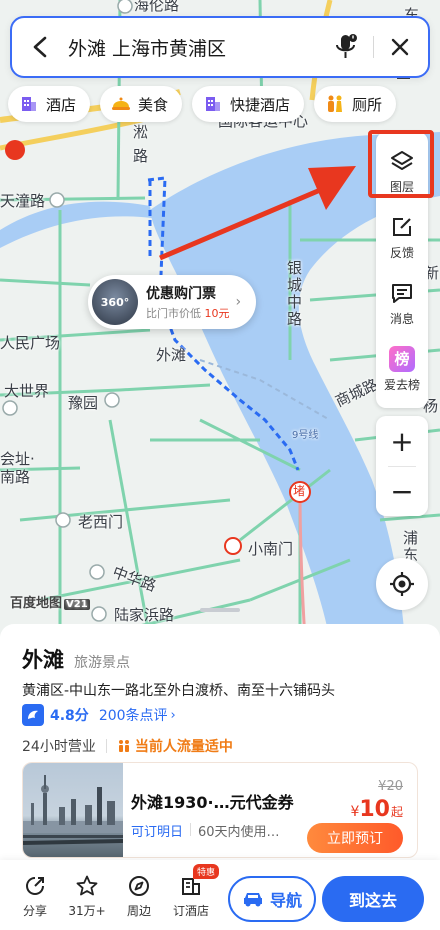 This screenshot has width=440, height=930. I want to click on map-label-bund: 外滩, so click(171, 355).